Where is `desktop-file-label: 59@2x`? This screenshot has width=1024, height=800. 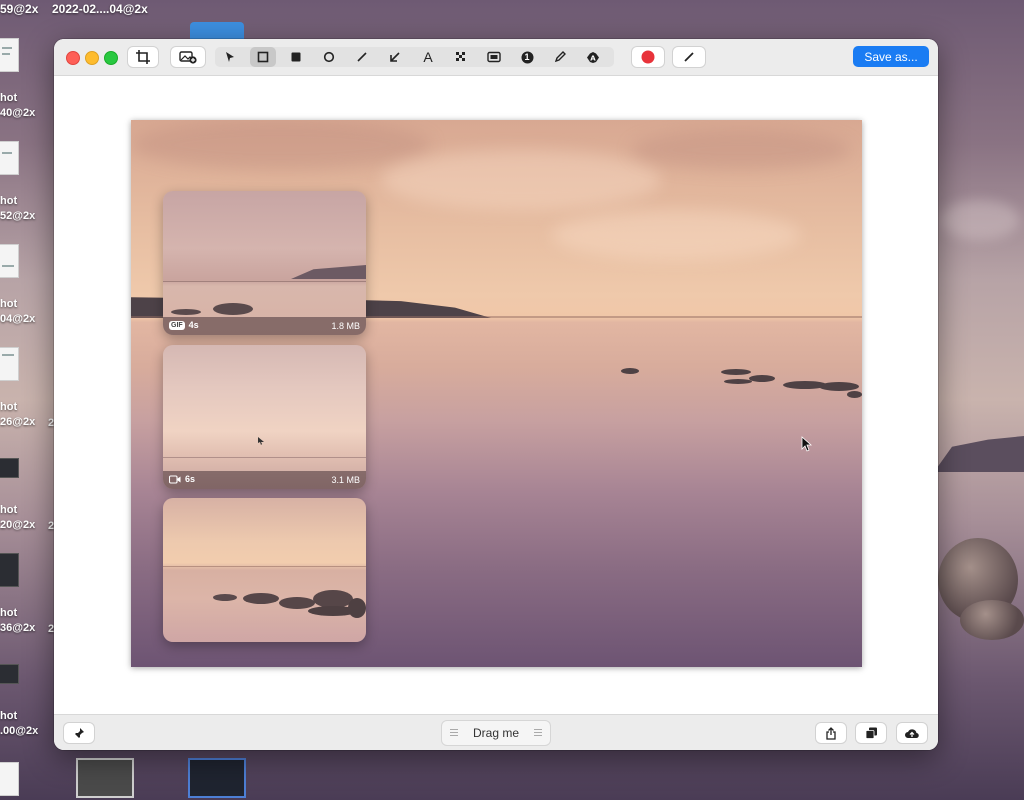 desktop-file-label: 59@2x is located at coordinates (19, 9).